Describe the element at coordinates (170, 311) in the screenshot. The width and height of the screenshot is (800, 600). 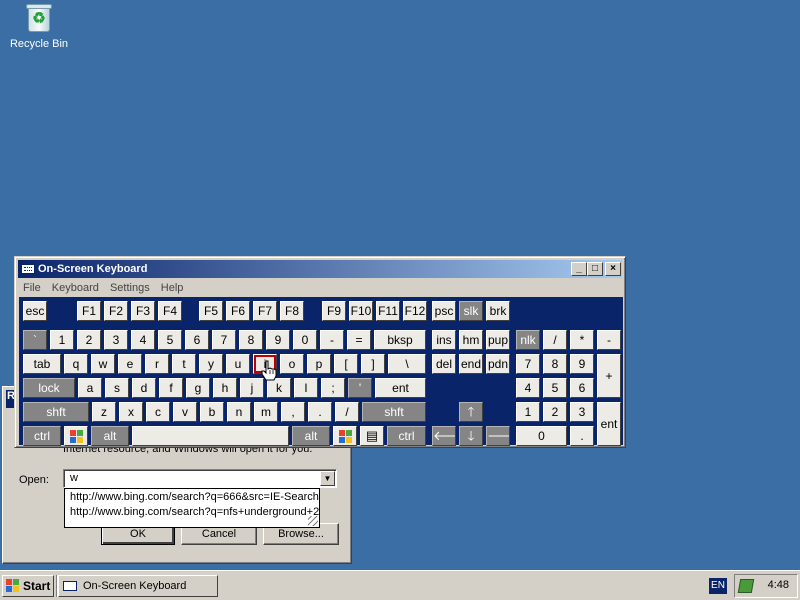
I see `key-f4: F4` at that location.